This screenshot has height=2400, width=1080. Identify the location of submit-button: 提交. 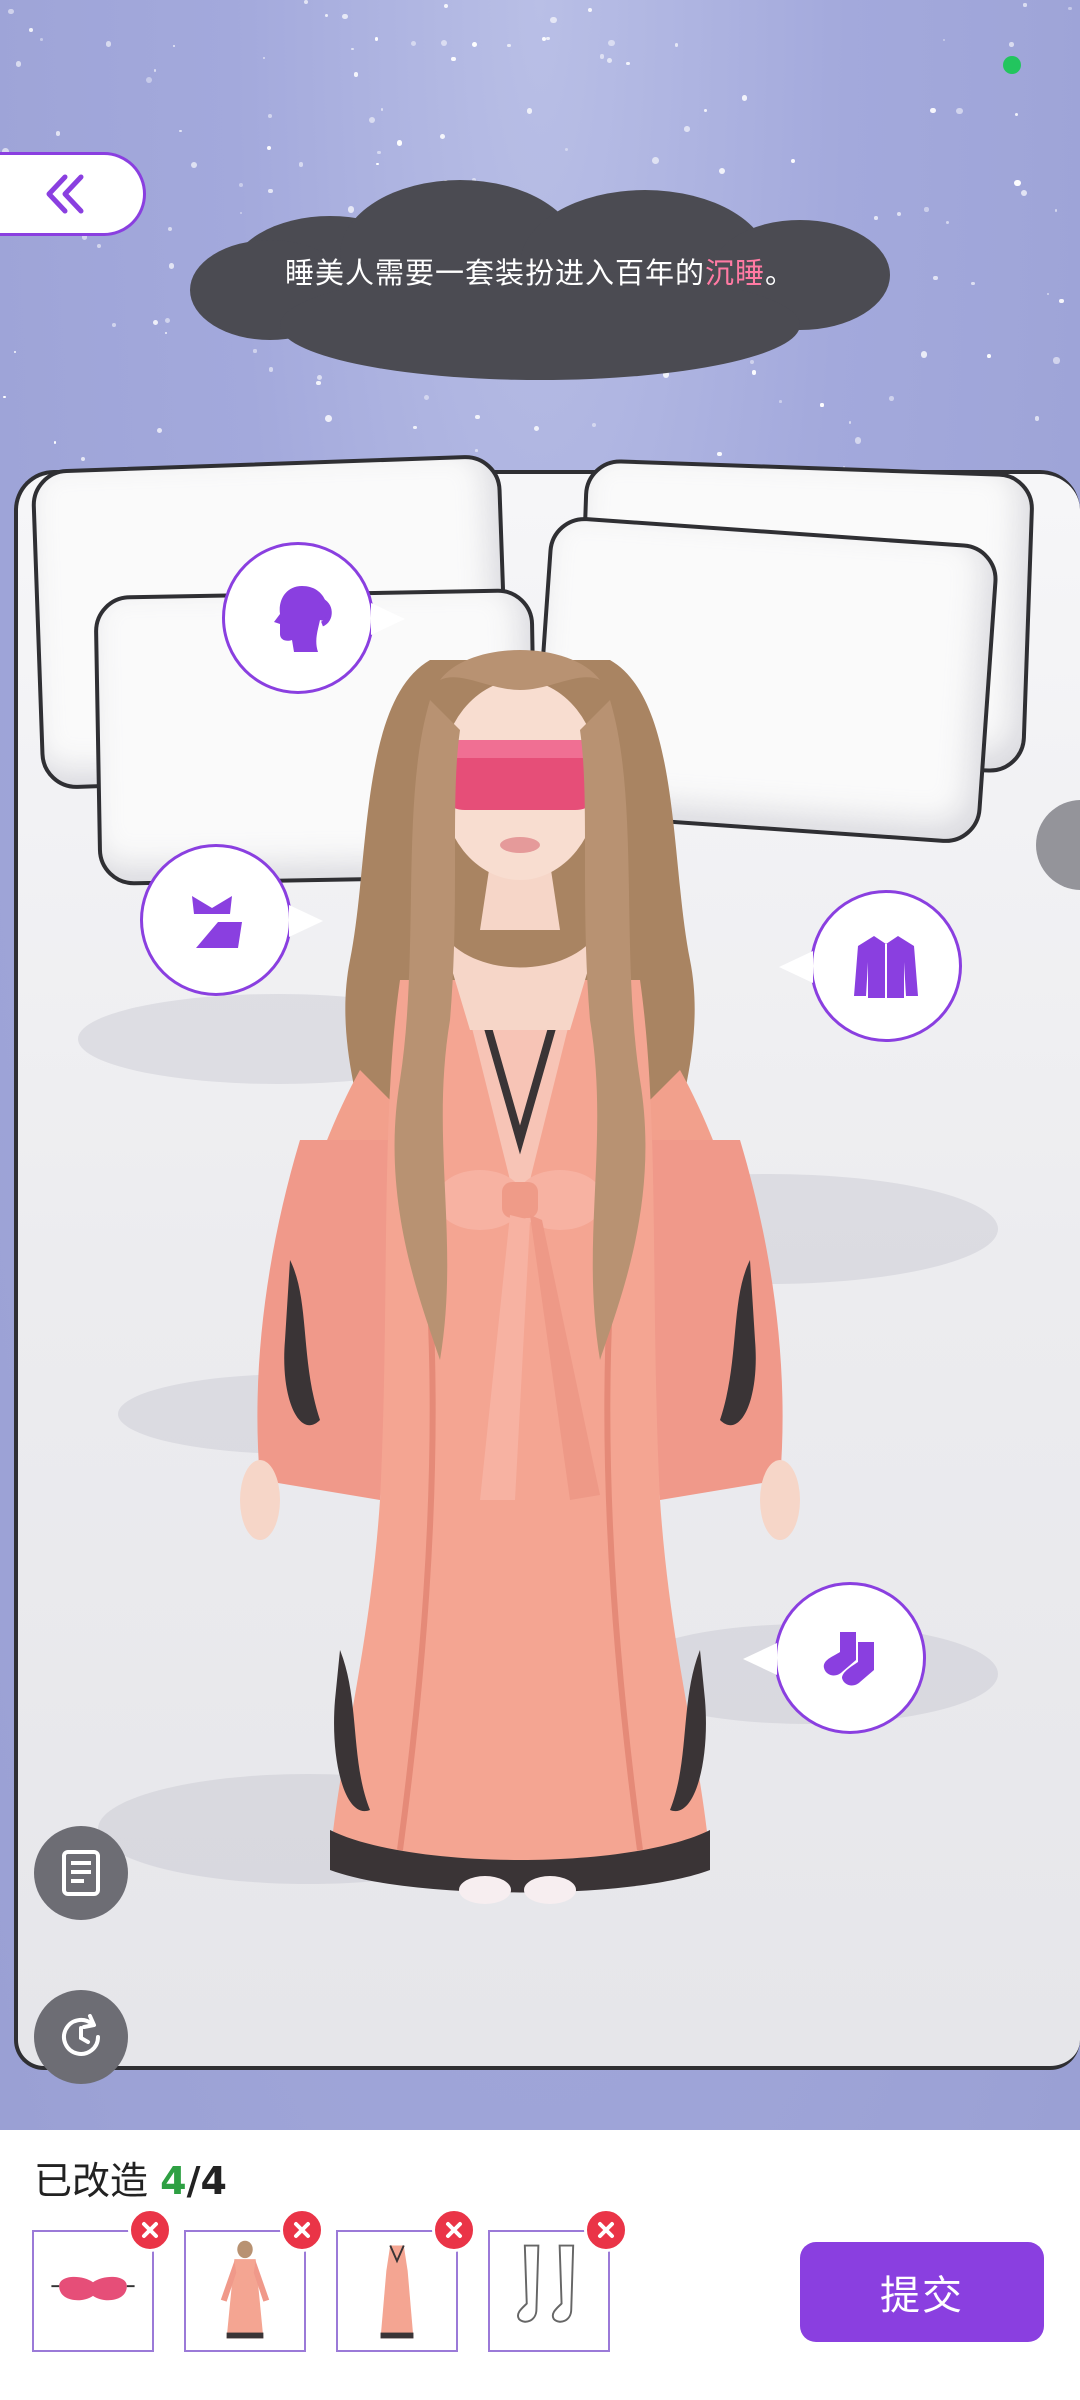
(922, 2292).